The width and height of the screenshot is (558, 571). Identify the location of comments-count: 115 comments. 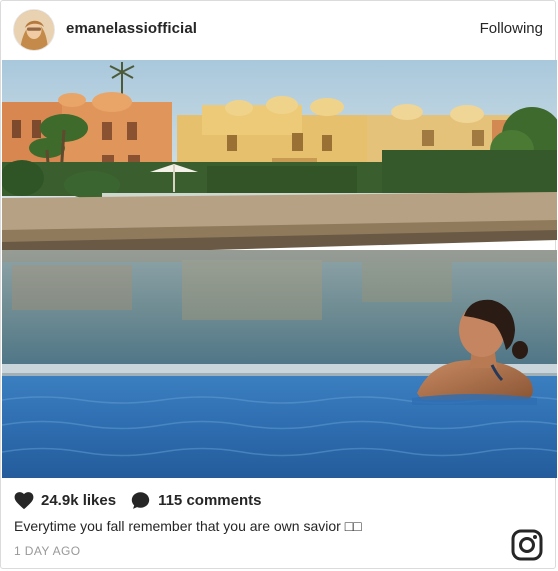
(209, 500).